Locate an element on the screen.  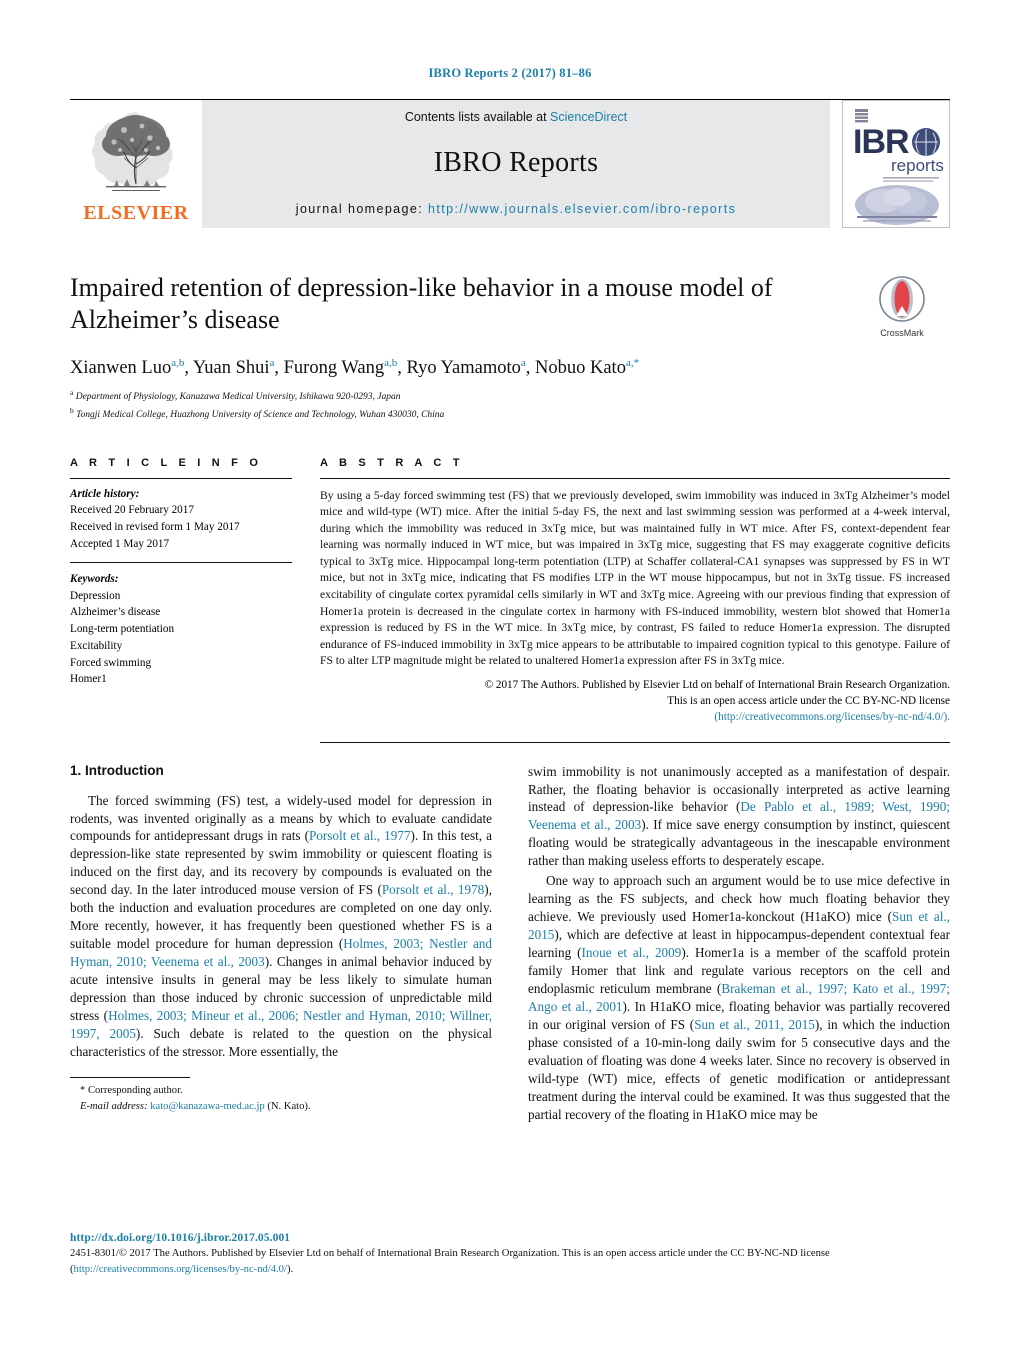
abstract-rule-bottom is located at coordinates (635, 742).